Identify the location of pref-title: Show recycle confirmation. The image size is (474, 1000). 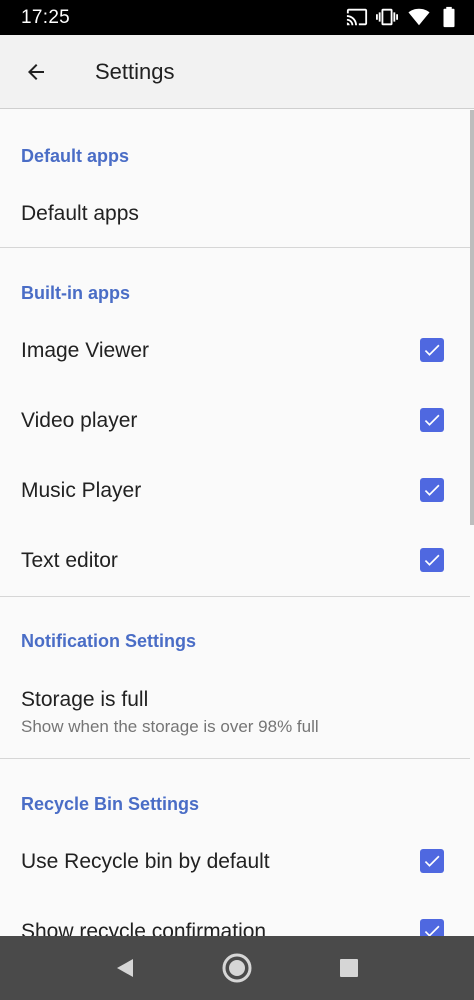
(144, 928).